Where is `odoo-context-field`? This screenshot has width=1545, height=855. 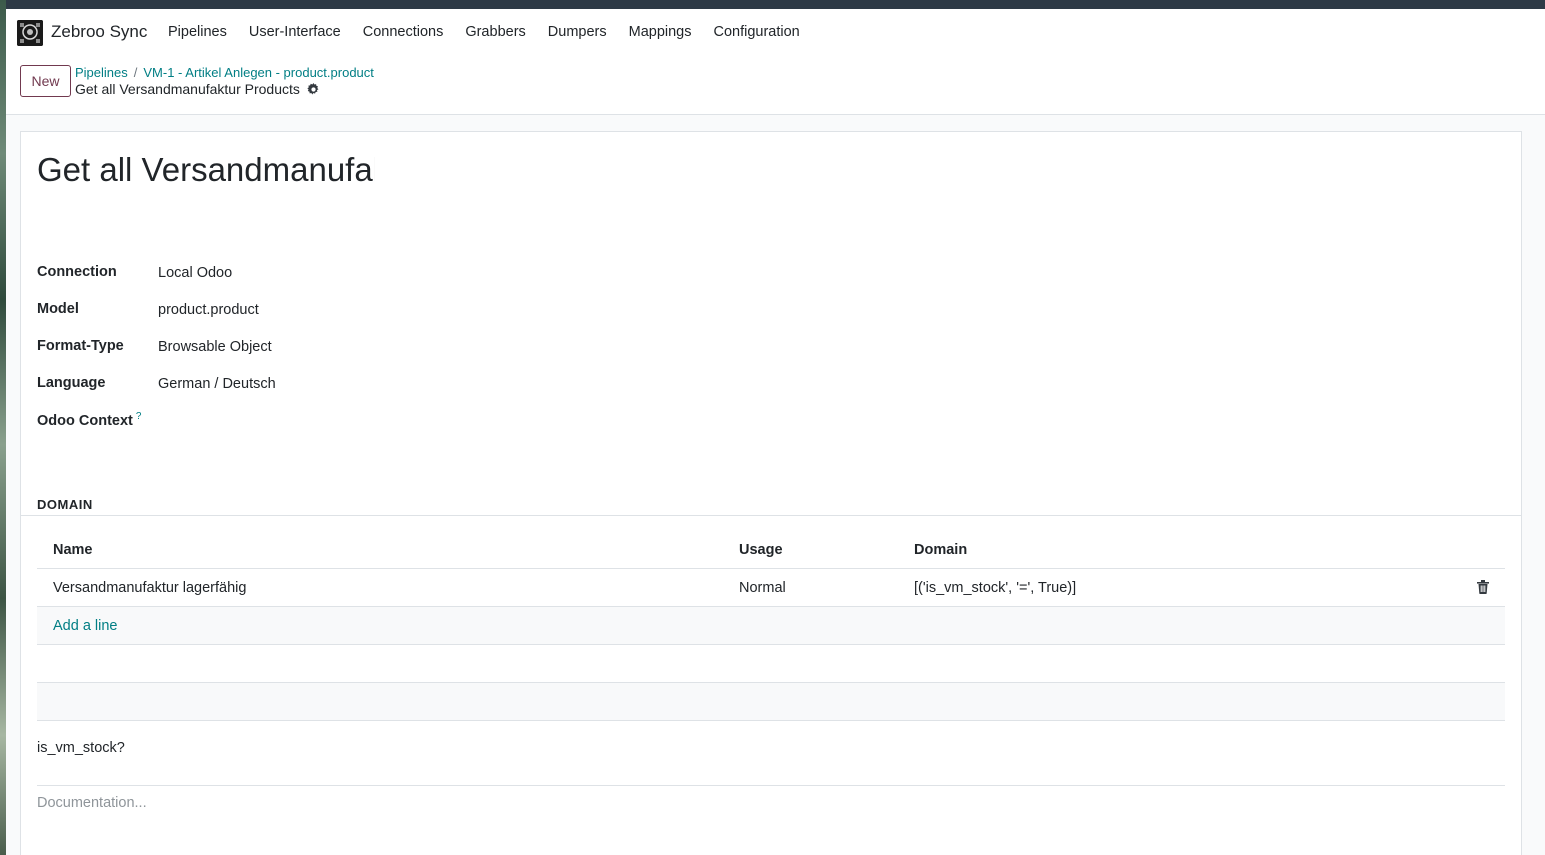 odoo-context-field is located at coordinates (358, 422).